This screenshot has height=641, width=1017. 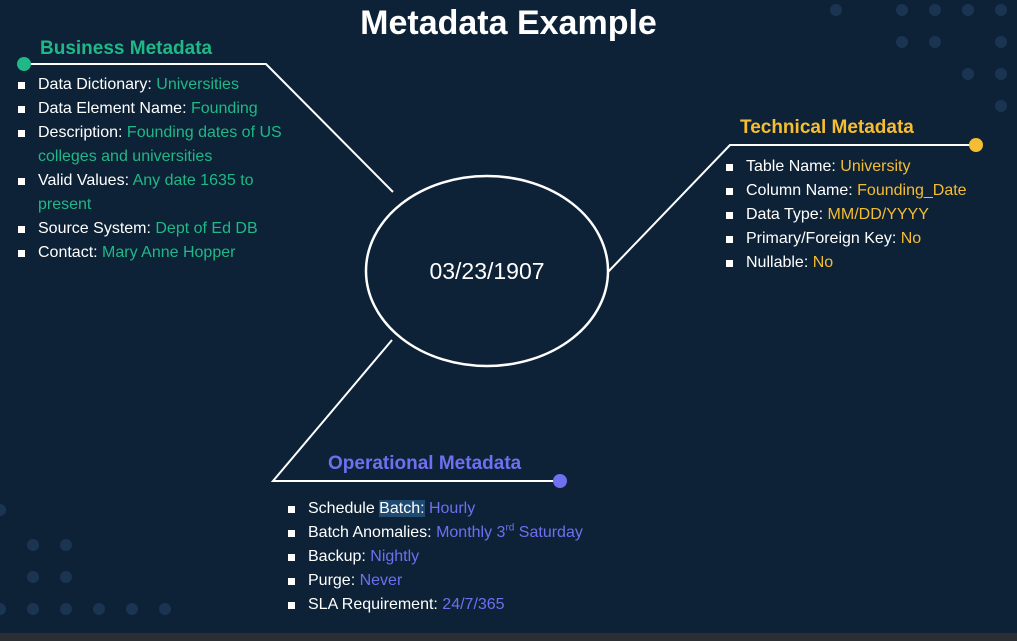 I want to click on list-item: Column Name: Founding_Date, so click(x=869, y=191).